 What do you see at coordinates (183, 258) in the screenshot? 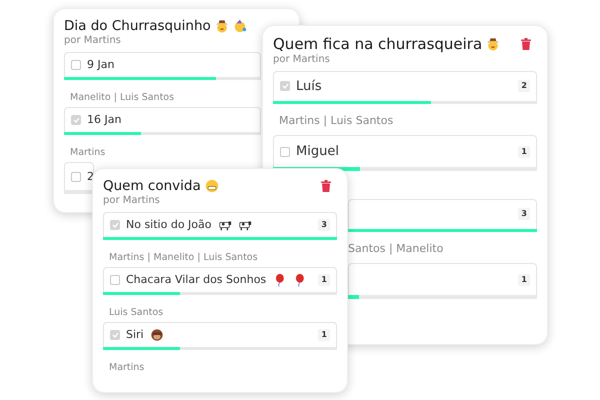
I see `voter-names: Martins | Manelito | Luis Santos` at bounding box center [183, 258].